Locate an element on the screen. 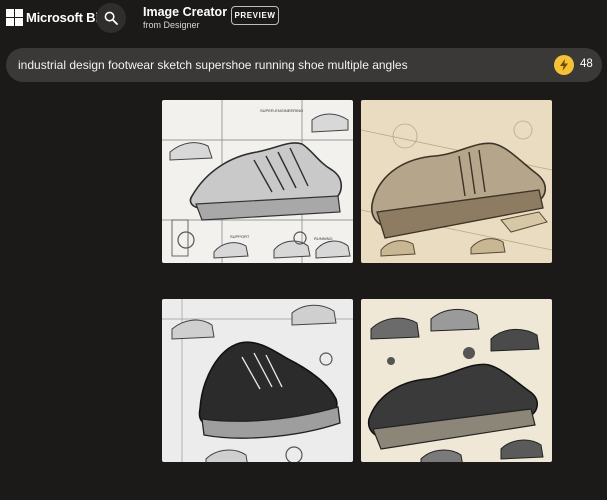 The height and width of the screenshot is (500, 607). generated-image-1: SUPER-ENGINEERING SUPPORT RUNNING is located at coordinates (257, 181).